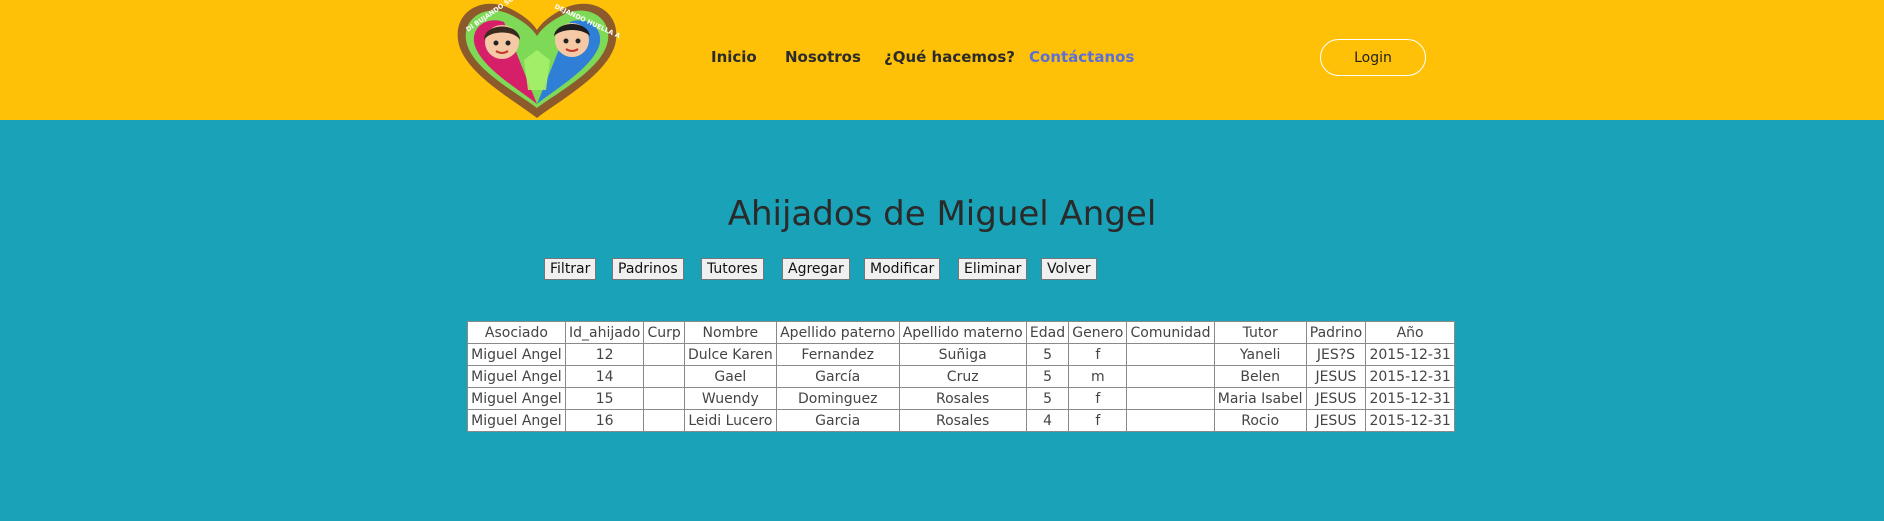 This screenshot has height=521, width=1884. What do you see at coordinates (730, 354) in the screenshot?
I see `cell-nombre: Dulce Karen` at bounding box center [730, 354].